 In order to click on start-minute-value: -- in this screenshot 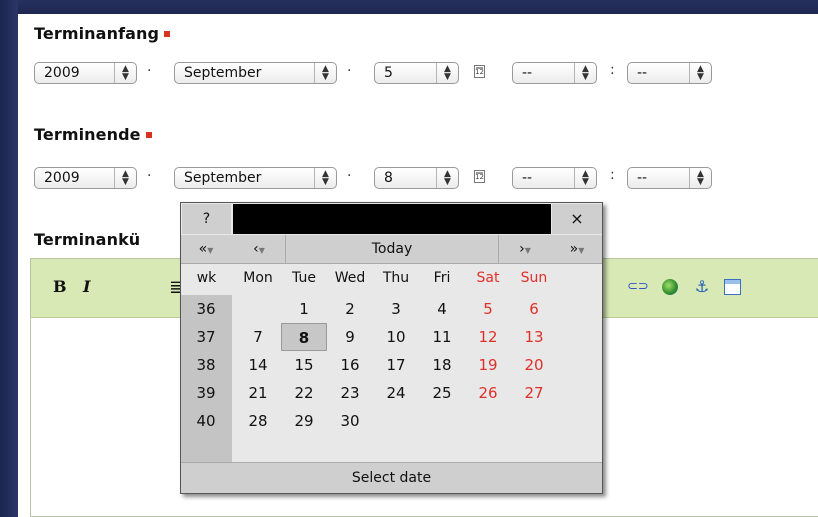, I will do `click(642, 73)`.